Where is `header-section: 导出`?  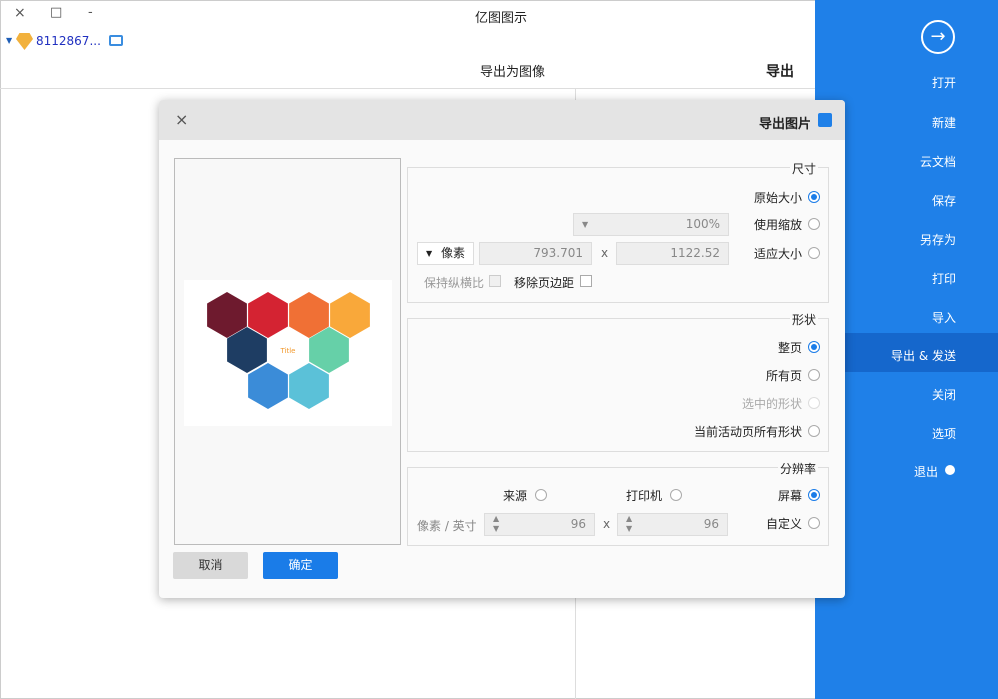
header-section: 导出 is located at coordinates (780, 72).